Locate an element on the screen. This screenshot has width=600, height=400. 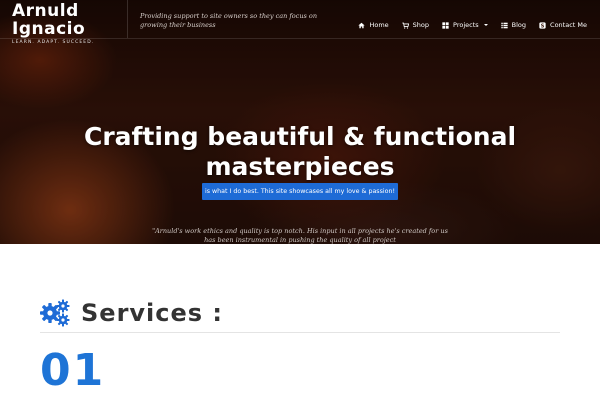
chevron-down-icon is located at coordinates (485, 25).